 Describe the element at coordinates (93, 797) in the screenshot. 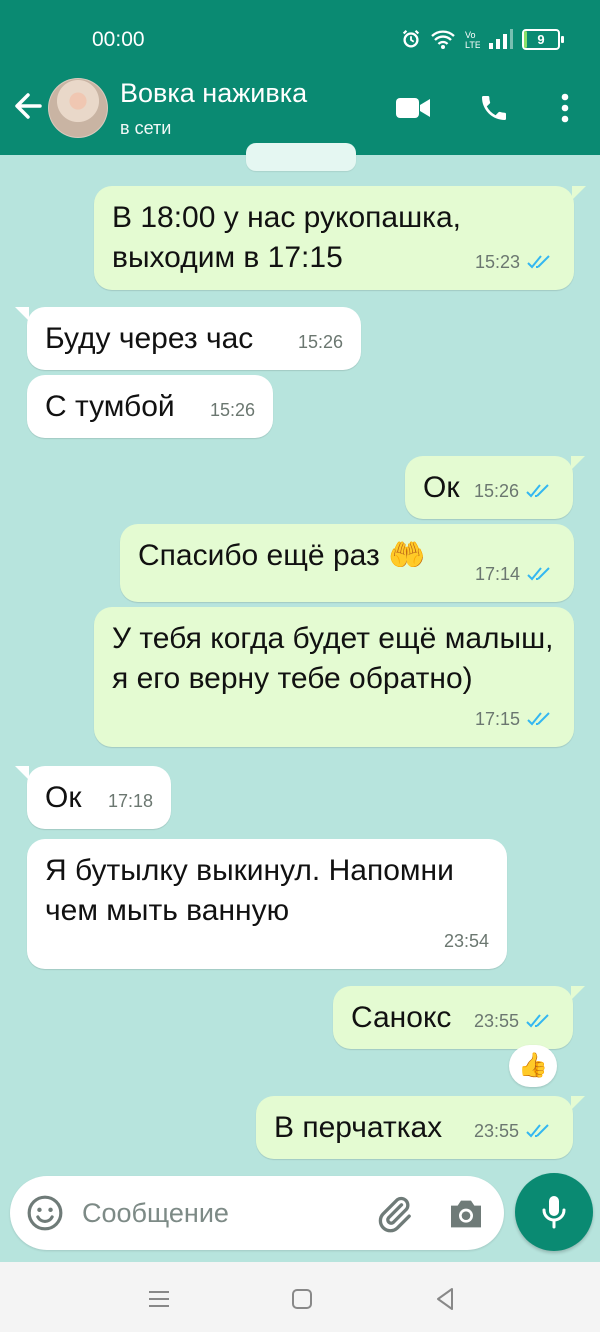

I see `message-bubble: Ок 17:18` at that location.